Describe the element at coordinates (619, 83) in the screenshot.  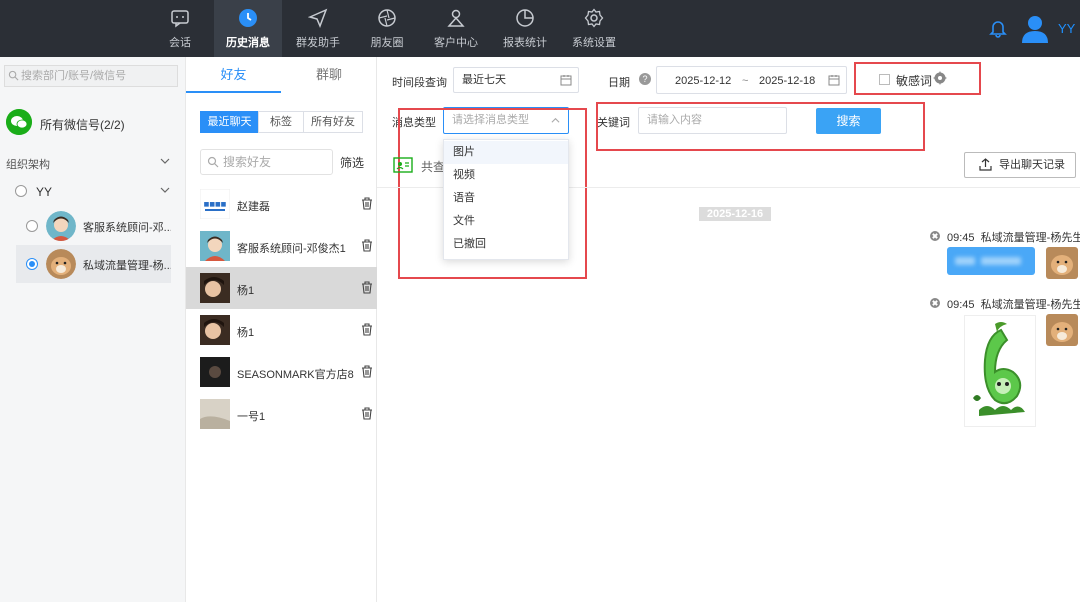
I see `date-label: 日期` at that location.